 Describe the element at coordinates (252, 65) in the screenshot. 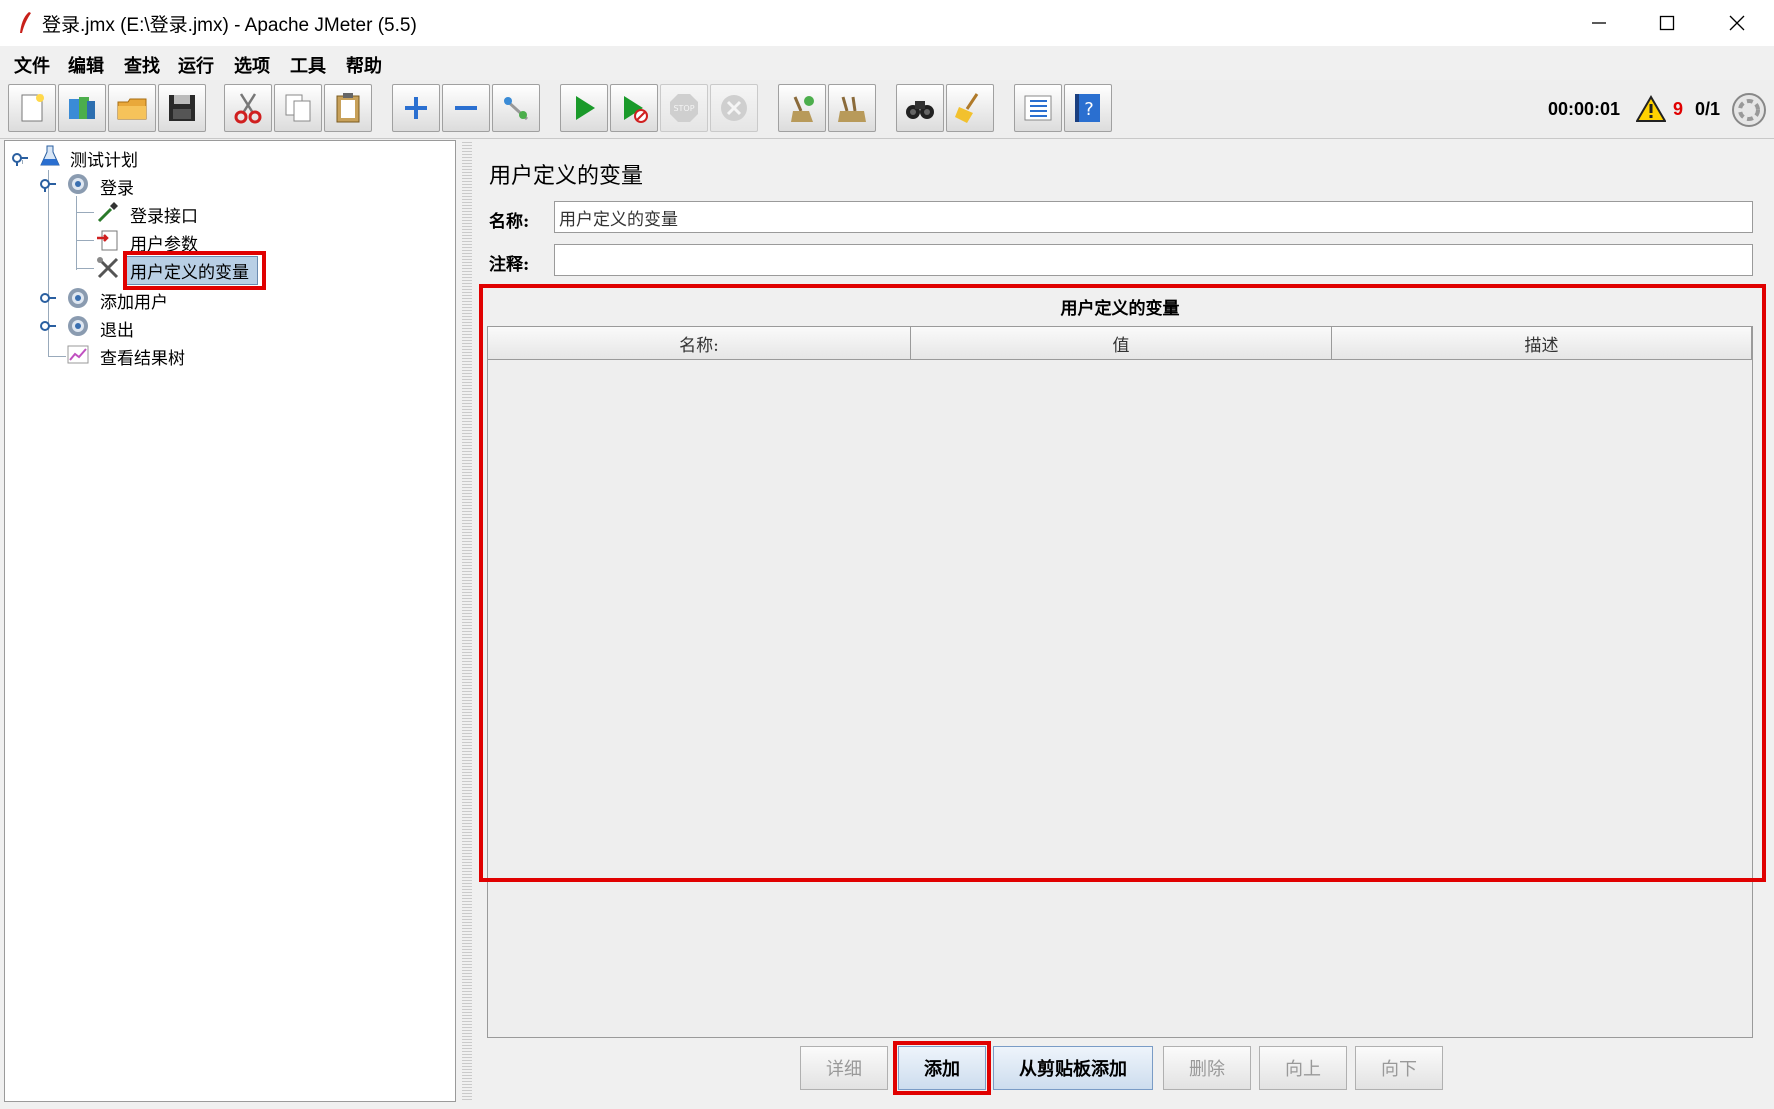

I see `menu-options: 选项` at that location.